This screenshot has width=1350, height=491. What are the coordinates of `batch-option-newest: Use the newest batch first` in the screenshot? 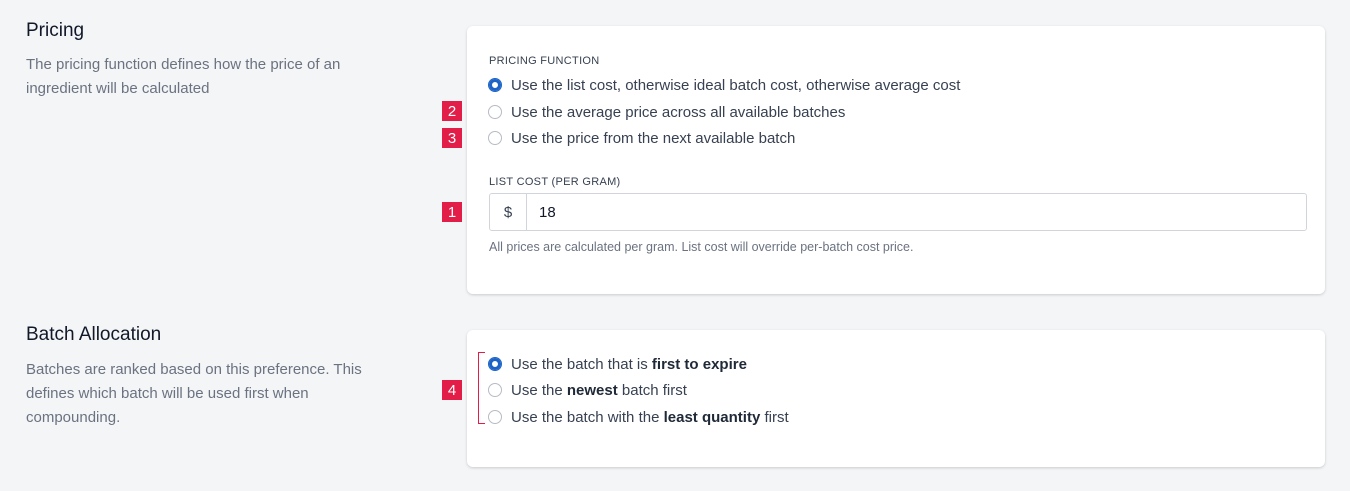 It's located at (587, 390).